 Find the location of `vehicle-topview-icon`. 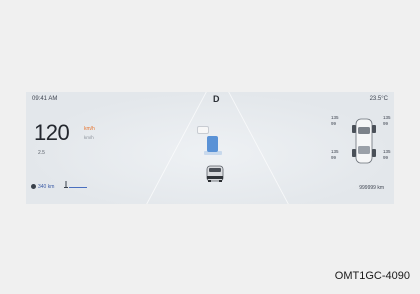

vehicle-topview-icon is located at coordinates (364, 141).